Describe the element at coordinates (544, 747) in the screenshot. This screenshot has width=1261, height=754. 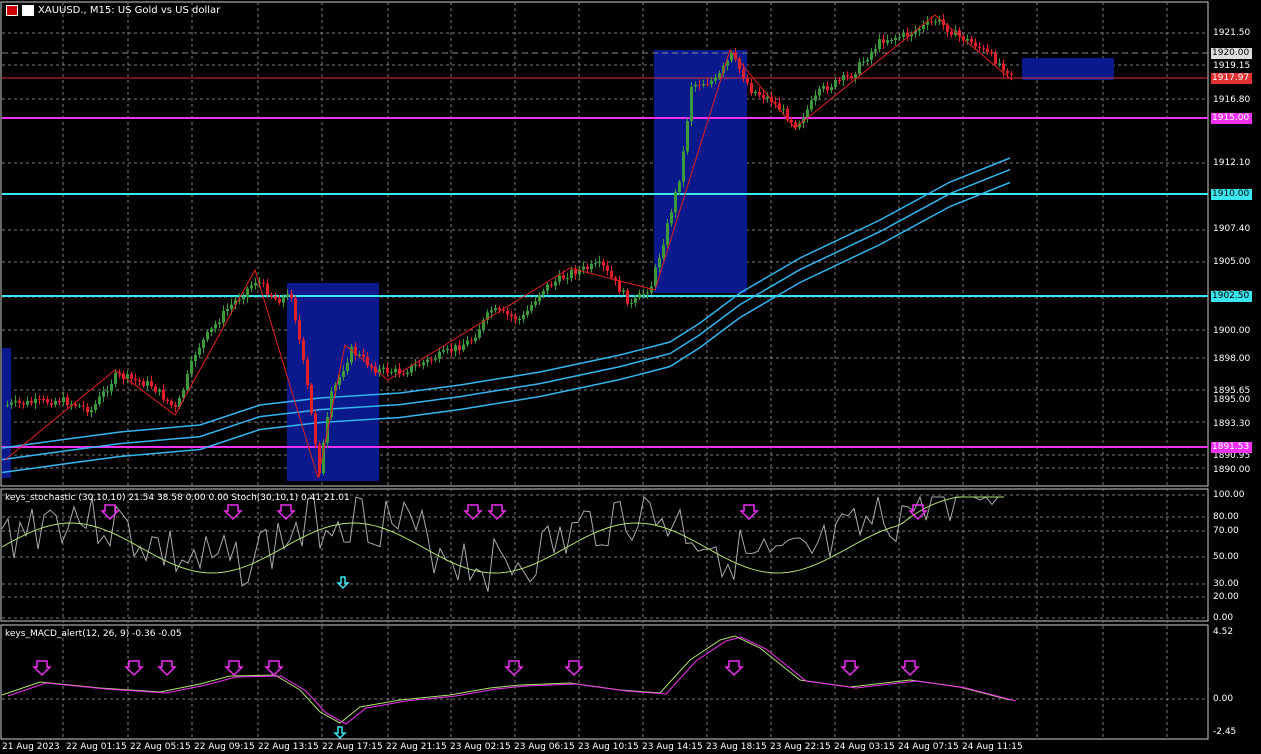
I see `time-label: 23 Aug 06:15` at that location.